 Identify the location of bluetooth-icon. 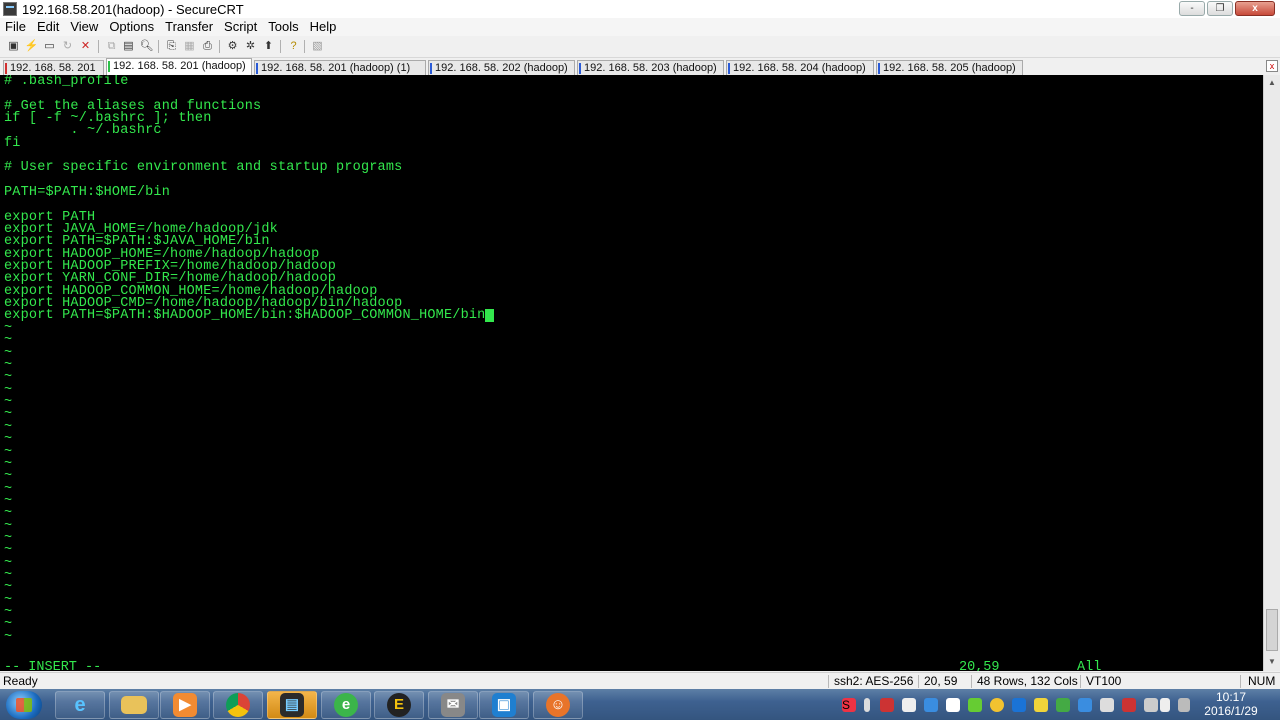
(1019, 705).